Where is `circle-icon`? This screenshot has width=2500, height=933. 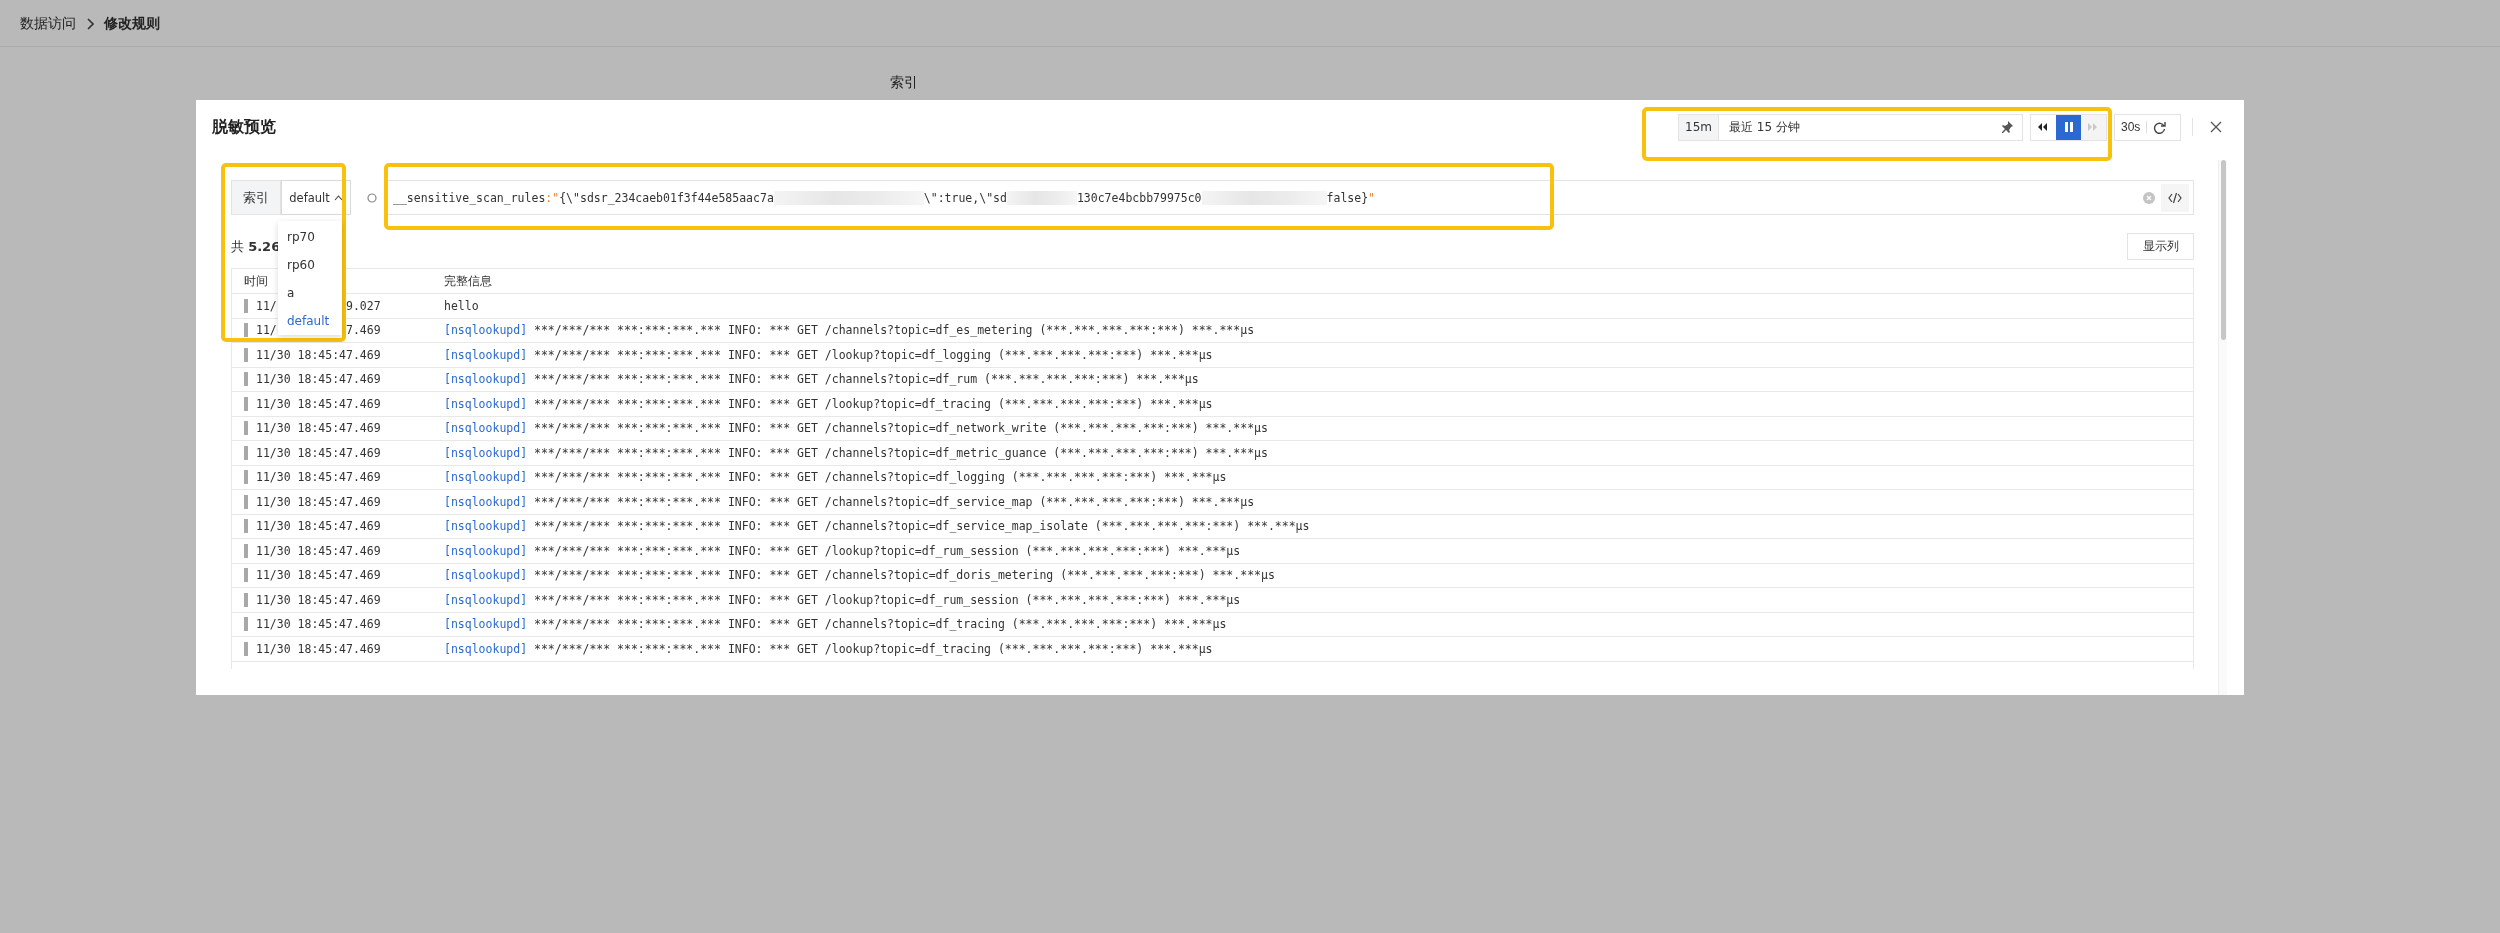 circle-icon is located at coordinates (372, 197).